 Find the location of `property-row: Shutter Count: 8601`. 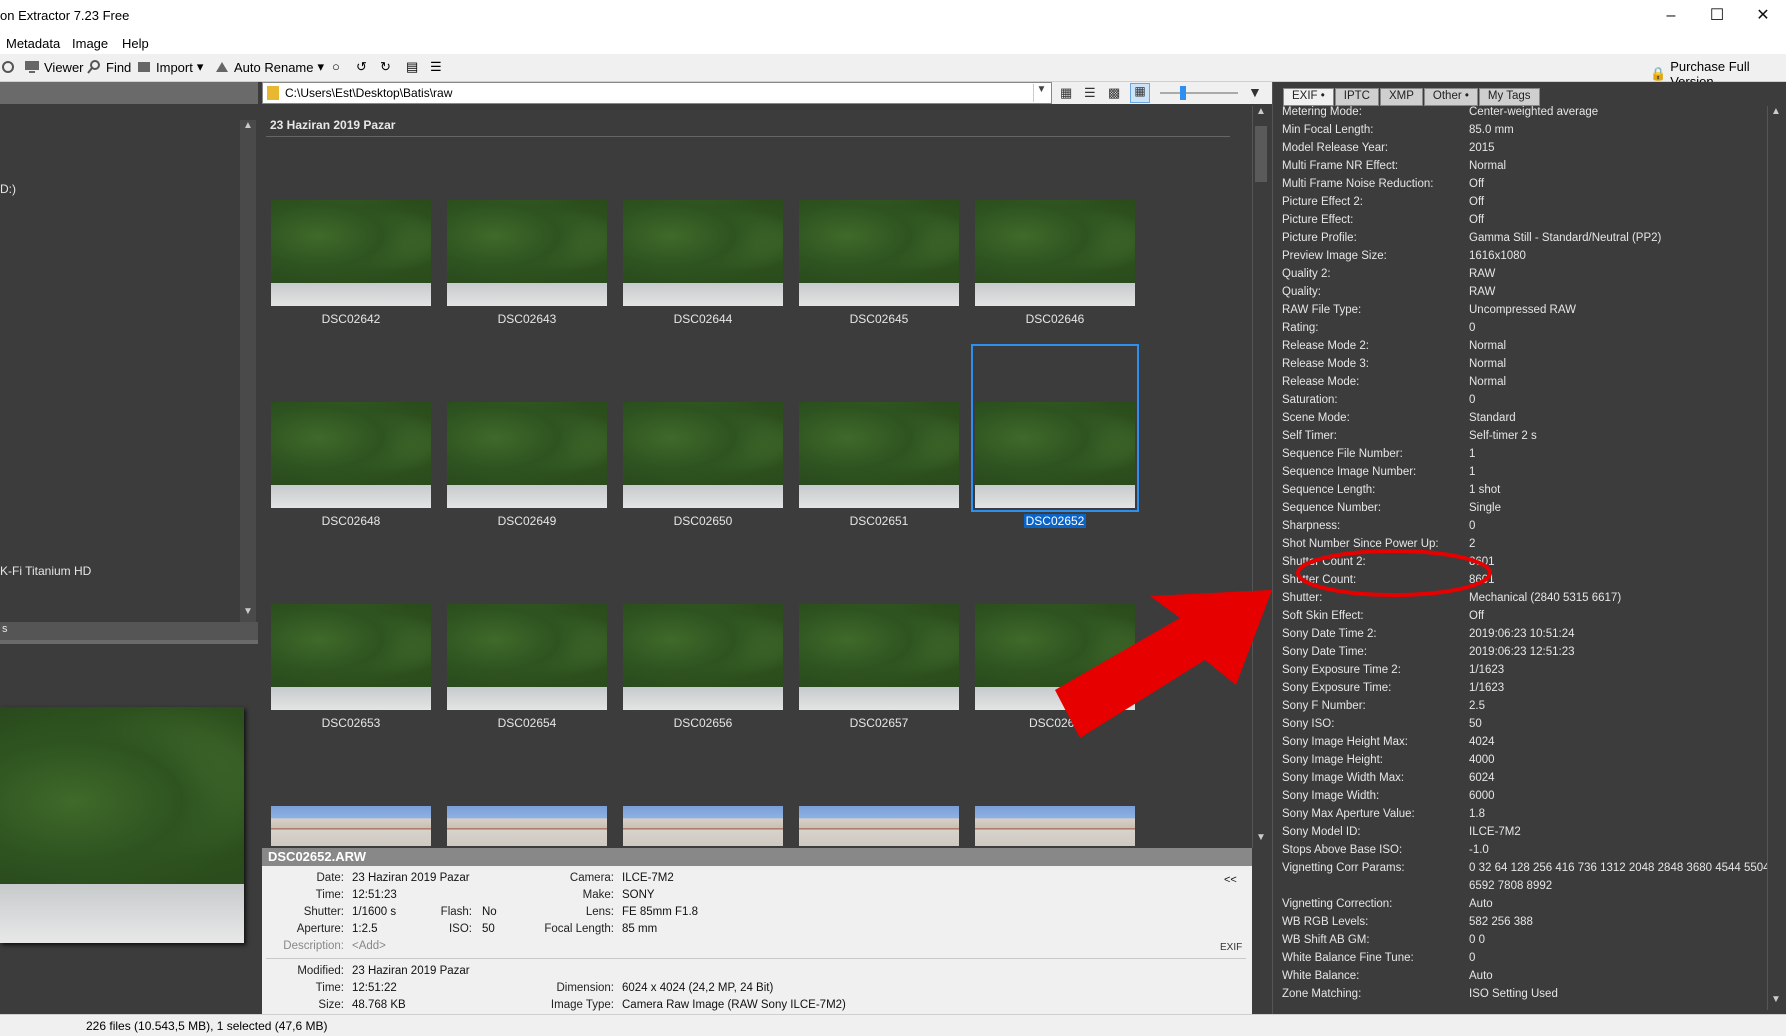

property-row: Shutter Count: 8601 is located at coordinates (1520, 583).